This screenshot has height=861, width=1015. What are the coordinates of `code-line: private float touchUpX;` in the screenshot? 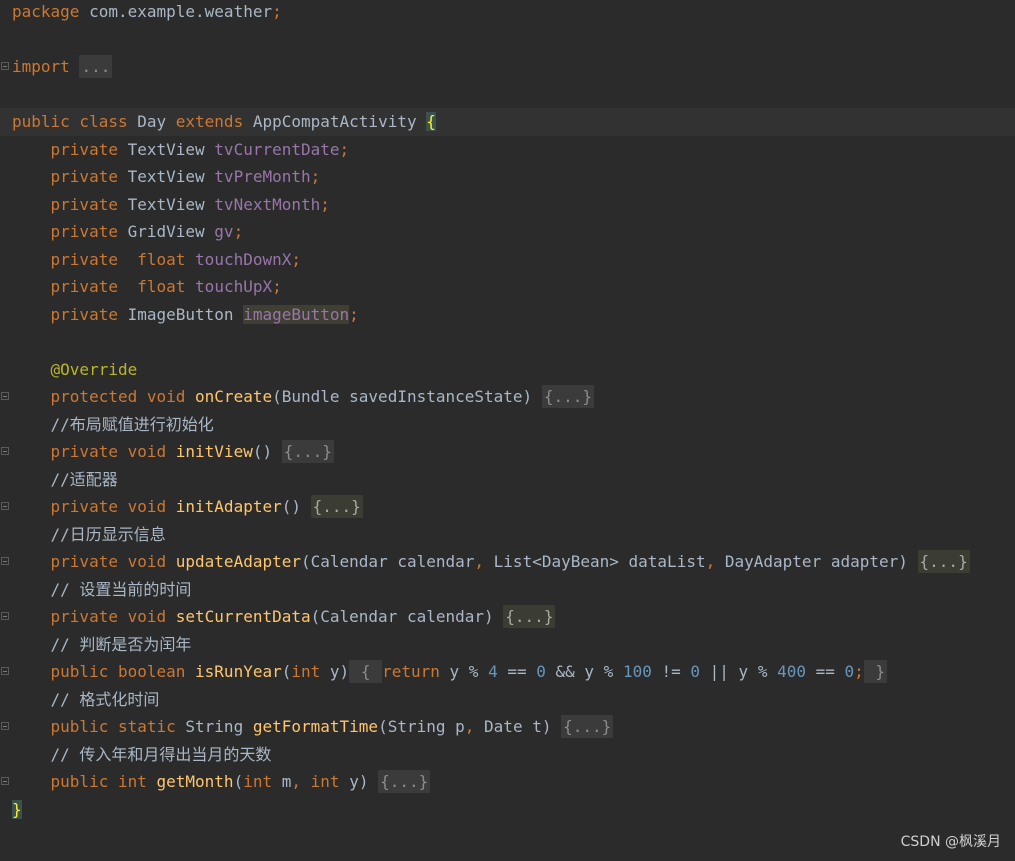 It's located at (507, 287).